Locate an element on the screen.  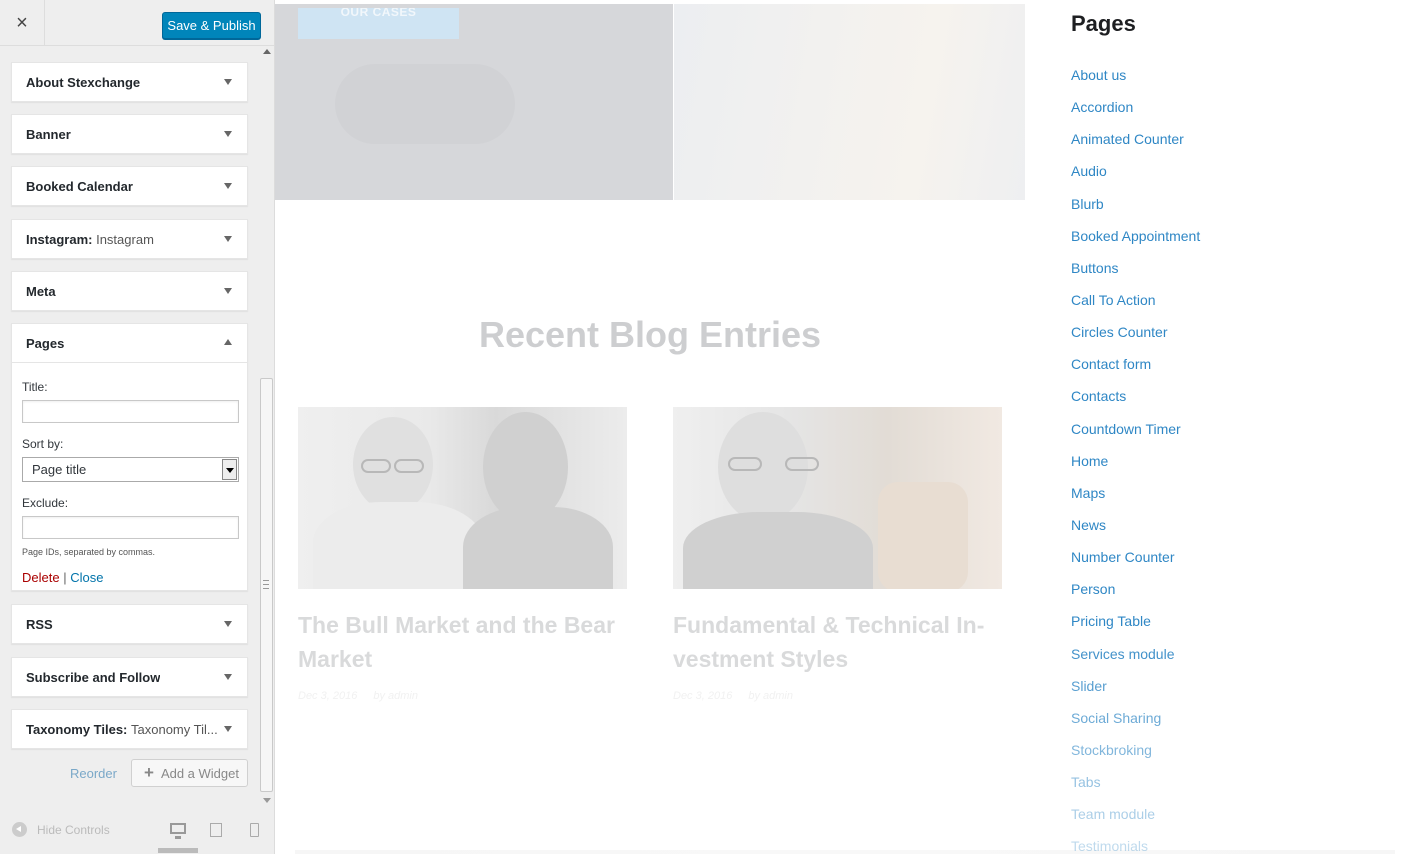
page-link: Testimonials is located at coordinates (1109, 846).